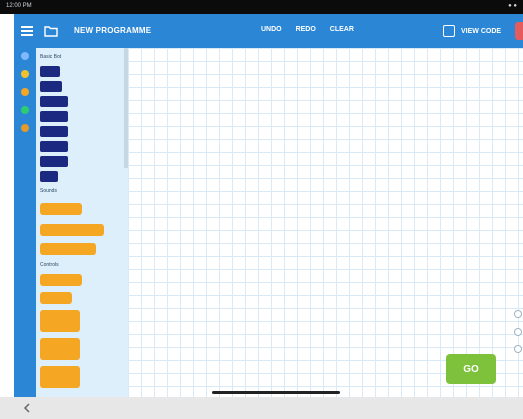  I want to click on go-button: GO, so click(471, 369).